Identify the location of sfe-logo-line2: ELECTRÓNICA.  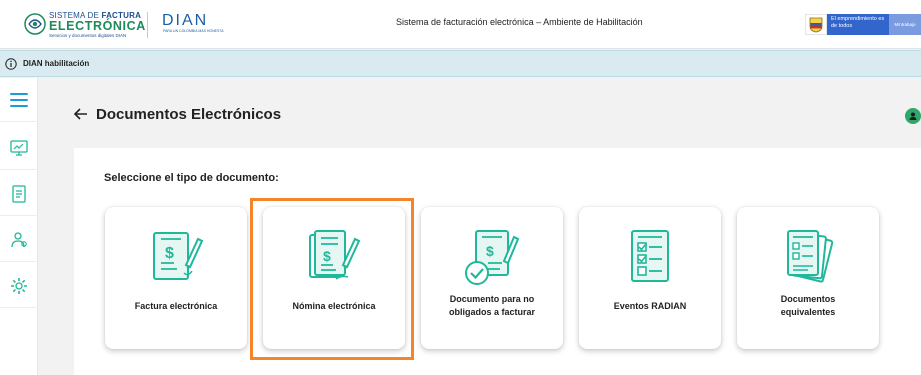
(97, 26).